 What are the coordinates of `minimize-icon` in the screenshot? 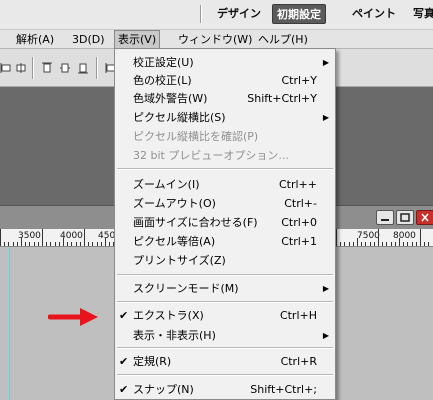 It's located at (385, 220).